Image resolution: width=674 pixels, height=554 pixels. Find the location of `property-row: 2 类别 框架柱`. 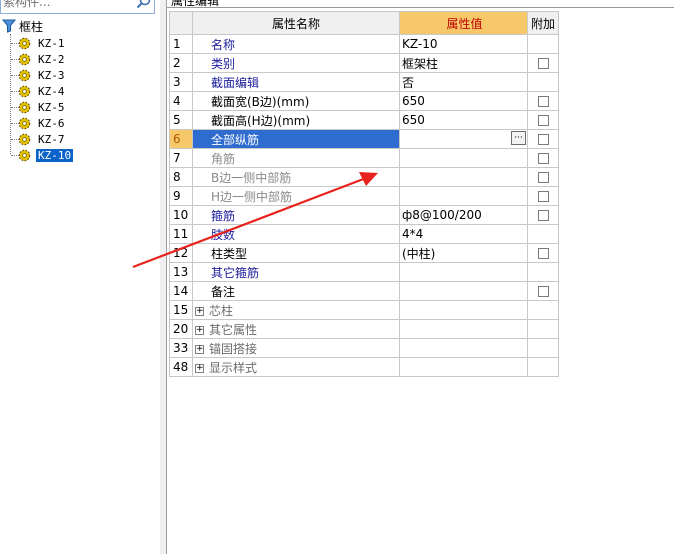

property-row: 2 类别 框架柱 is located at coordinates (364, 63).